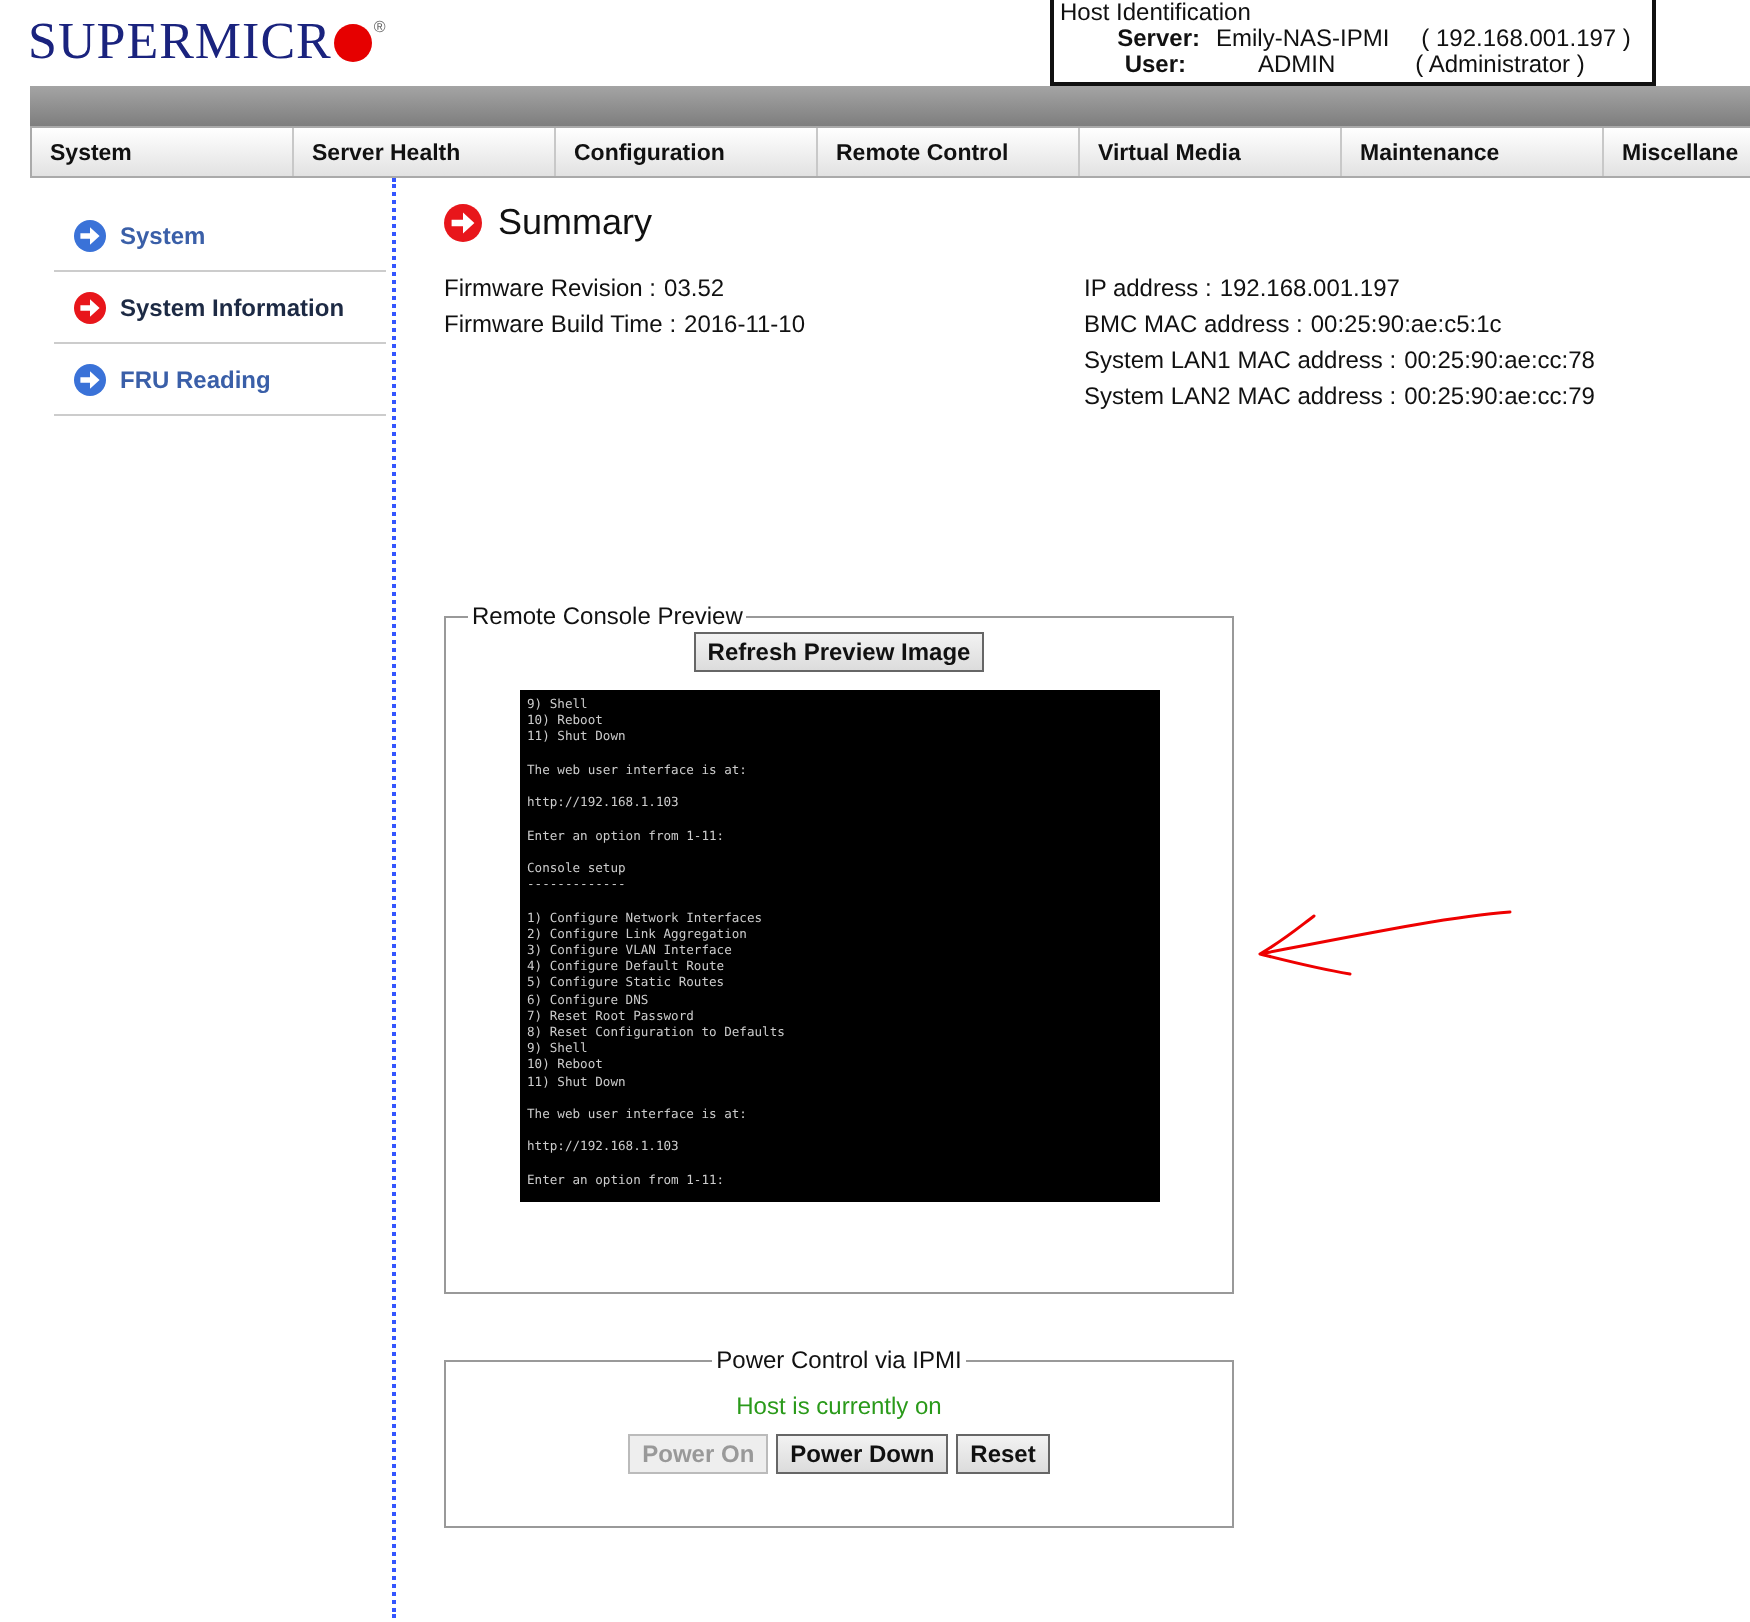 Image resolution: width=1750 pixels, height=1622 pixels. What do you see at coordinates (949, 152) in the screenshot?
I see `menu-item: Remote Control` at bounding box center [949, 152].